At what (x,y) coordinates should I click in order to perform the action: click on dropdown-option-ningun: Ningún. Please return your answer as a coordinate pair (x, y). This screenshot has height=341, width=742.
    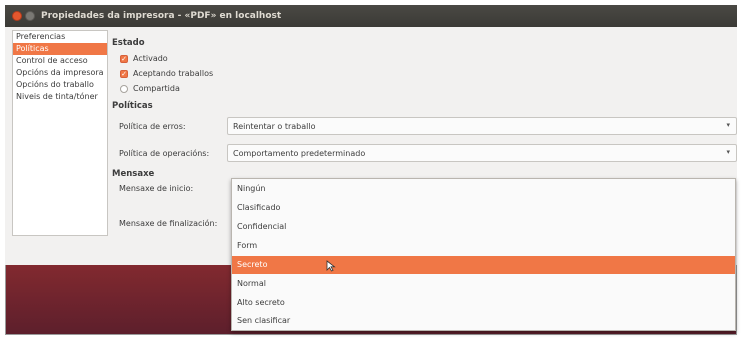
    Looking at the image, I should click on (483, 189).